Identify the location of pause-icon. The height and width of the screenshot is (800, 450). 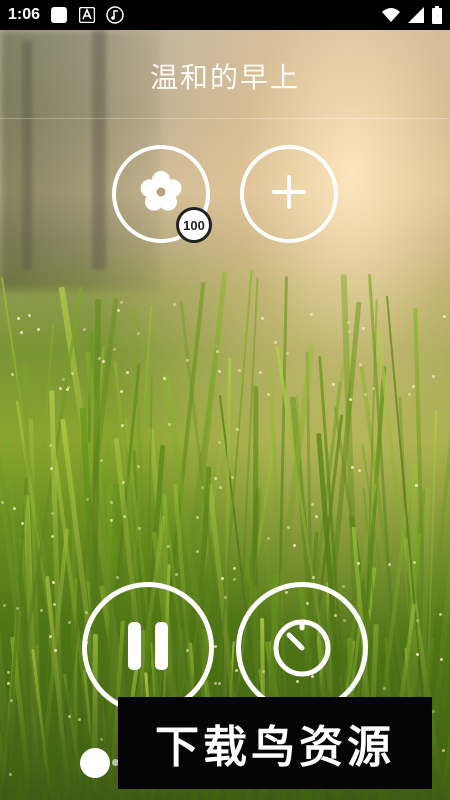
(148, 648).